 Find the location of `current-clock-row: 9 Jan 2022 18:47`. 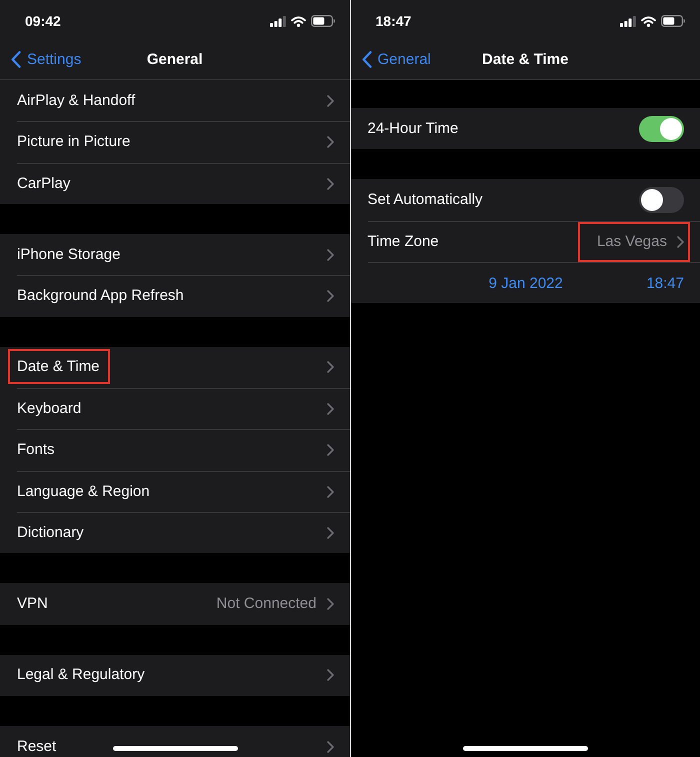

current-clock-row: 9 Jan 2022 18:47 is located at coordinates (525, 283).